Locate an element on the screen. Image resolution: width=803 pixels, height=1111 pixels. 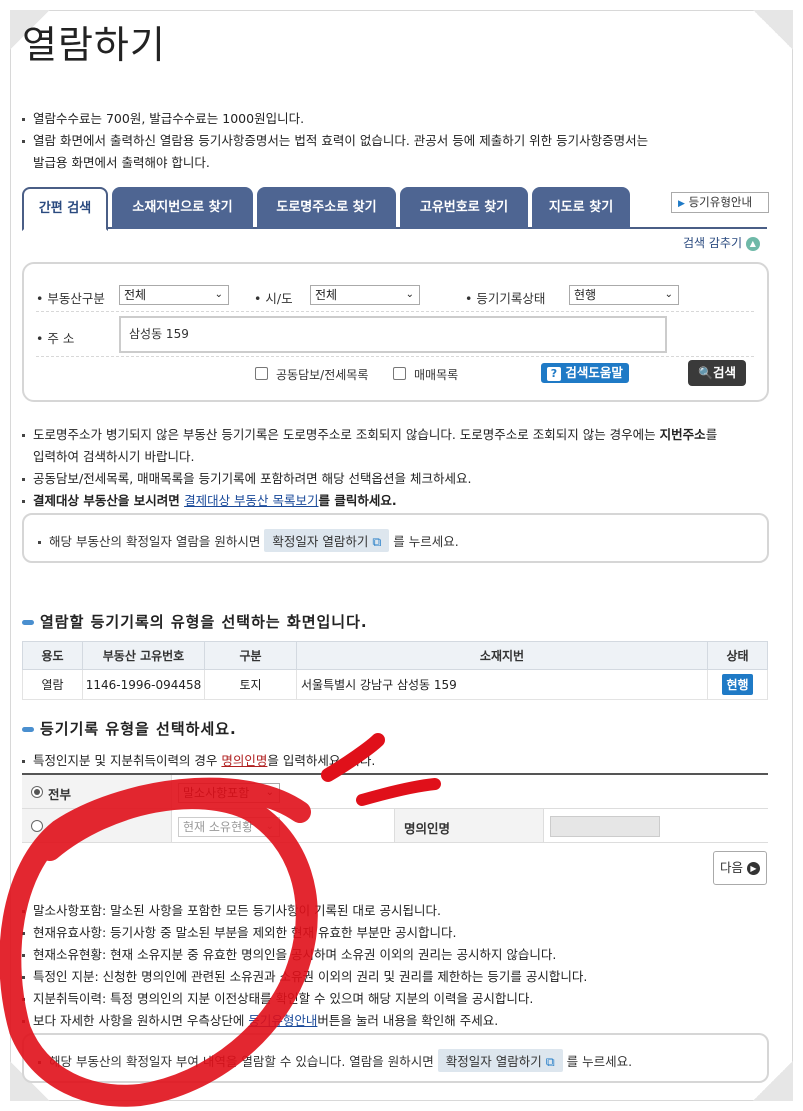
red-stroke-annotation is located at coordinates (398, 792).